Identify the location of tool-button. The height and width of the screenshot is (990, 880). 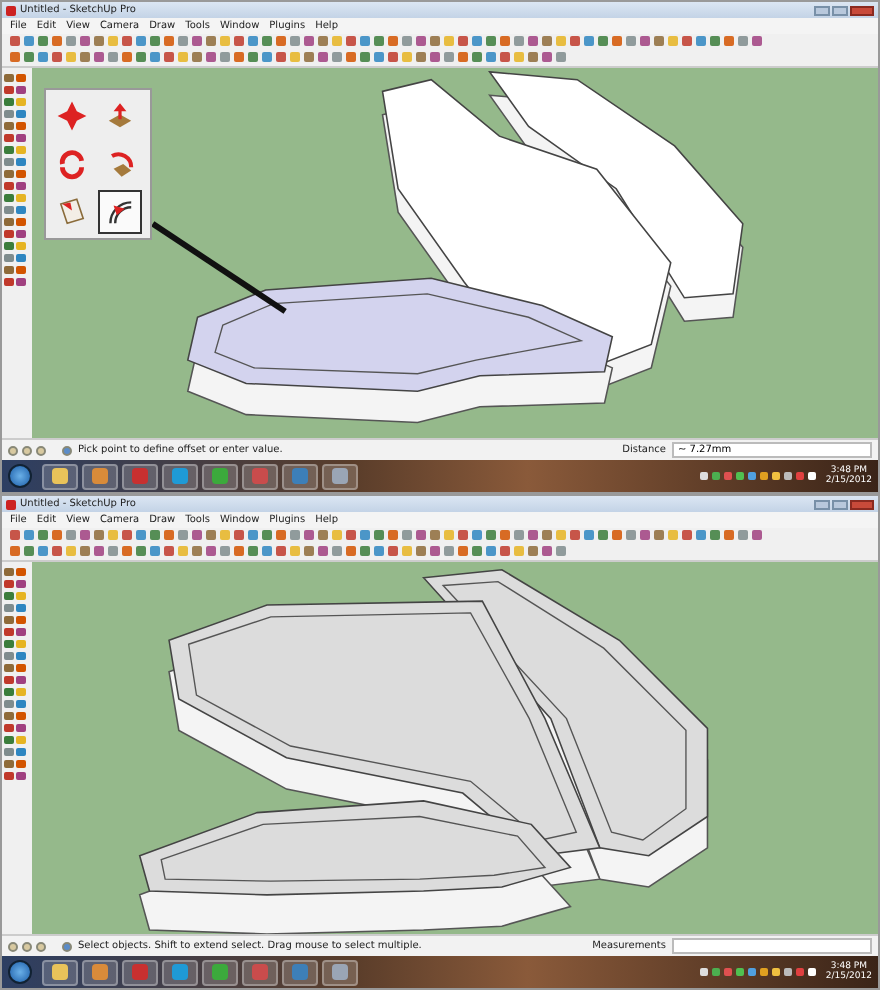
(120, 212).